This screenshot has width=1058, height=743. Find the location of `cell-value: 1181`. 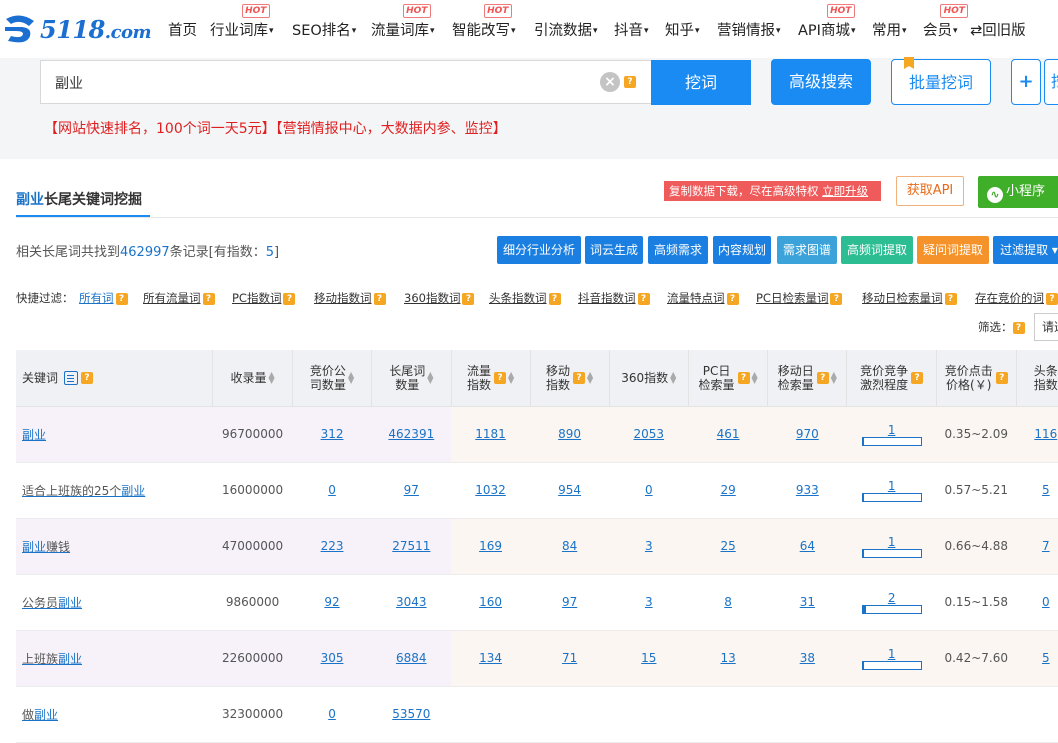

cell-value: 1181 is located at coordinates (490, 434).